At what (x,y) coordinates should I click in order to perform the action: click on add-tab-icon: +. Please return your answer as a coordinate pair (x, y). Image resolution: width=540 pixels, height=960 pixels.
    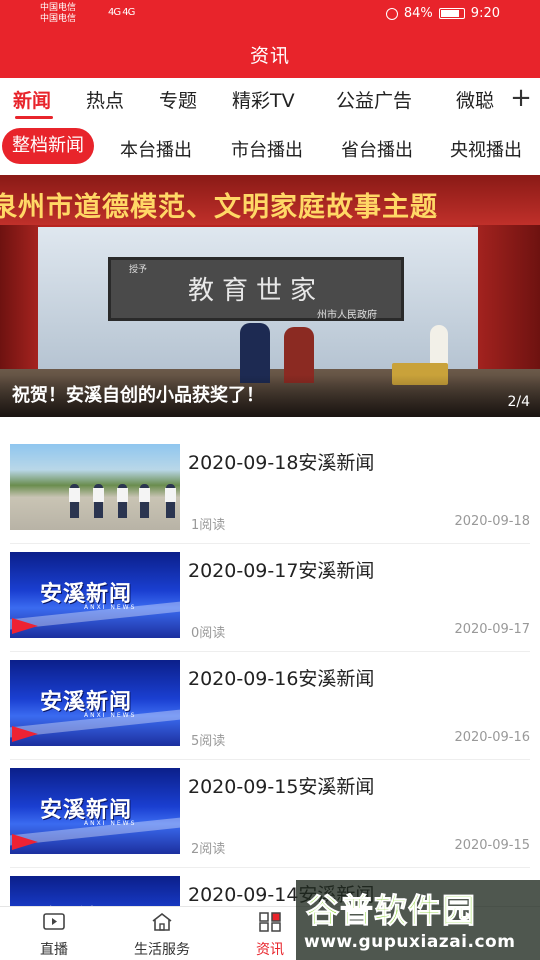
    Looking at the image, I should click on (521, 100).